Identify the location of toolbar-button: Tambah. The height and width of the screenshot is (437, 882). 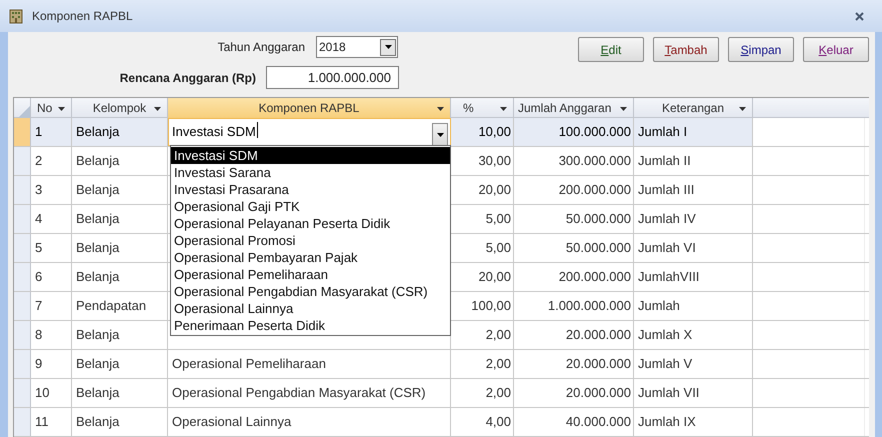
(686, 49).